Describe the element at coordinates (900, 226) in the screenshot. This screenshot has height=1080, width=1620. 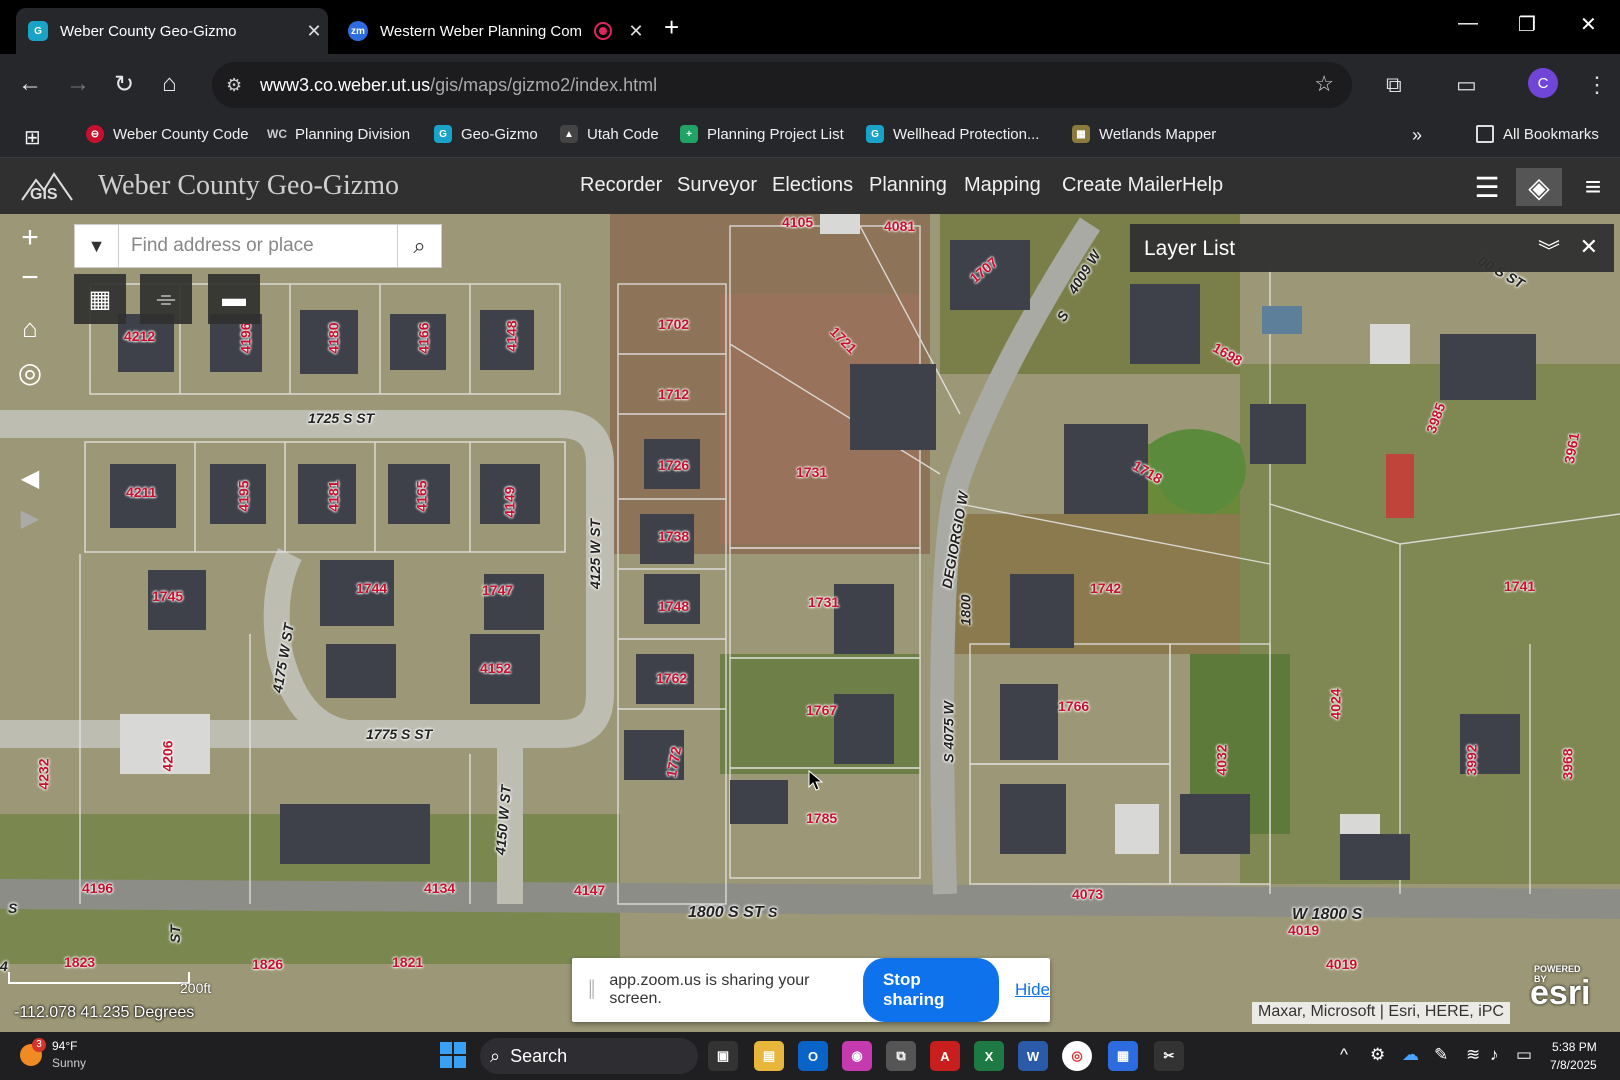
I see `parcel-label: 4081` at that location.